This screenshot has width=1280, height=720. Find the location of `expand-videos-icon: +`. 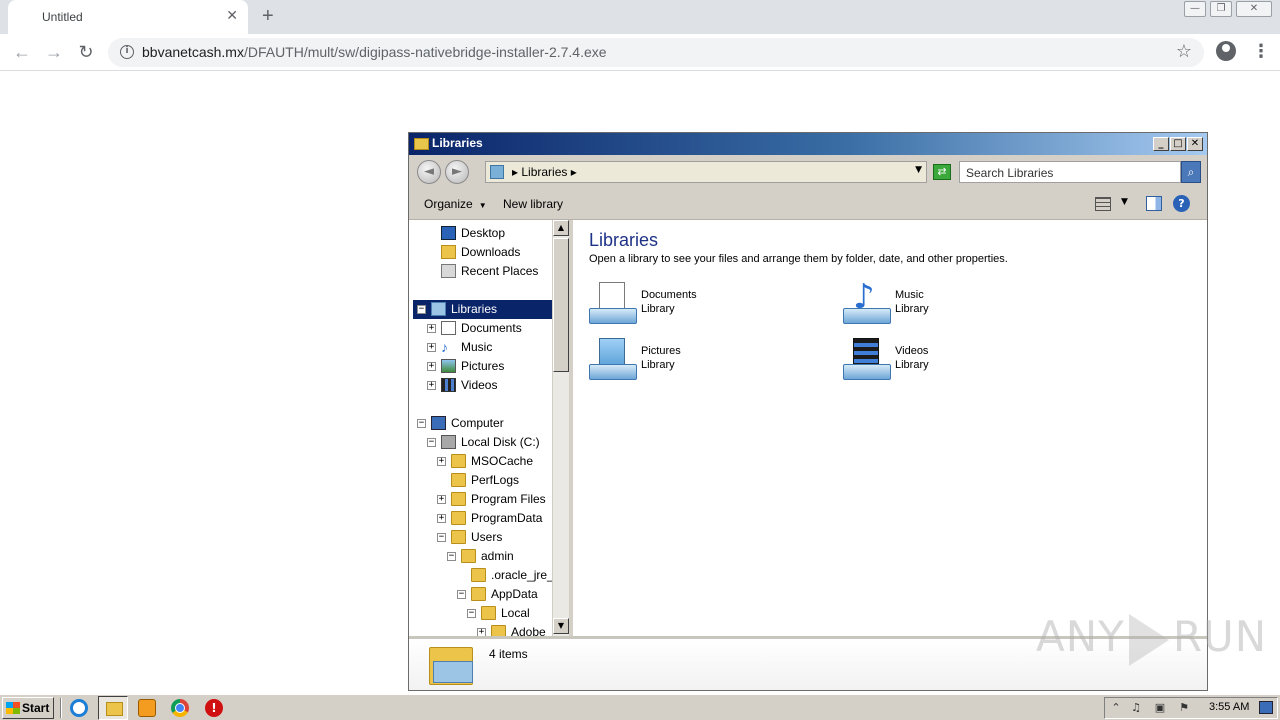

expand-videos-icon: + is located at coordinates (431, 385).